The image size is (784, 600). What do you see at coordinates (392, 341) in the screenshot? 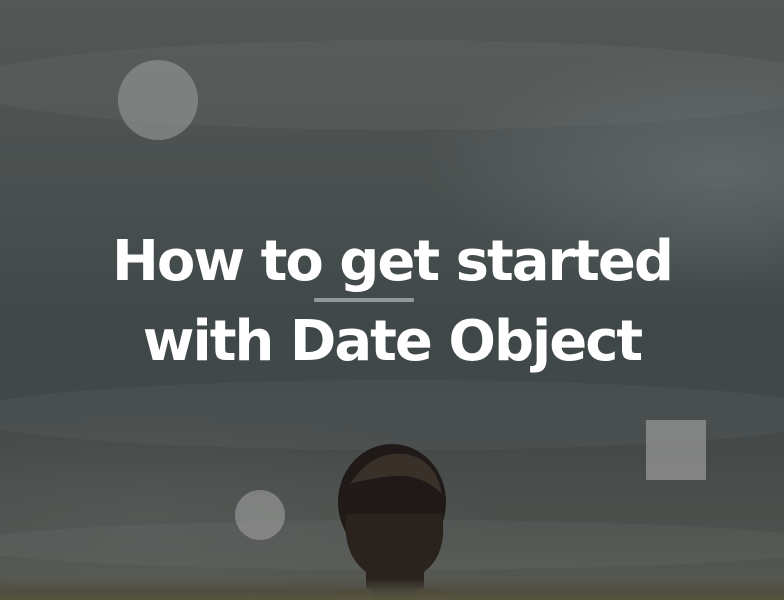
I see `hero-title-line-2: with Date Object` at bounding box center [392, 341].